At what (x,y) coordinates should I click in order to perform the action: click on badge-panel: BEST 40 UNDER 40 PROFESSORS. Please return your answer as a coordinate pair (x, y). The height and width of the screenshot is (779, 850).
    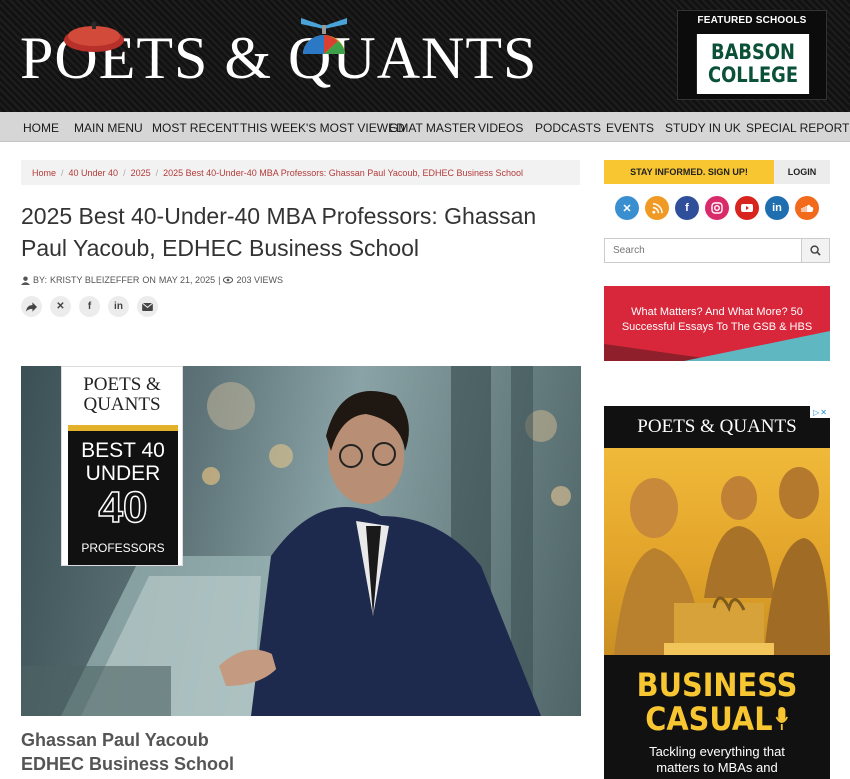
    Looking at the image, I should click on (123, 495).